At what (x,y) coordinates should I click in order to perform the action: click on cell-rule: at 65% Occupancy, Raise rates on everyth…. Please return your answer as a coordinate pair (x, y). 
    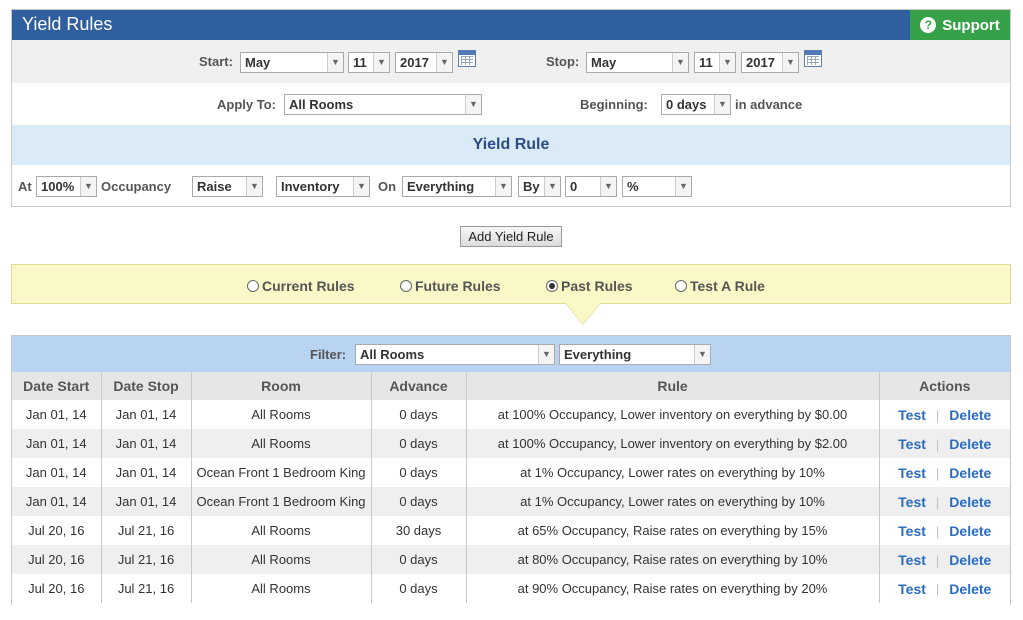
    Looking at the image, I should click on (673, 530).